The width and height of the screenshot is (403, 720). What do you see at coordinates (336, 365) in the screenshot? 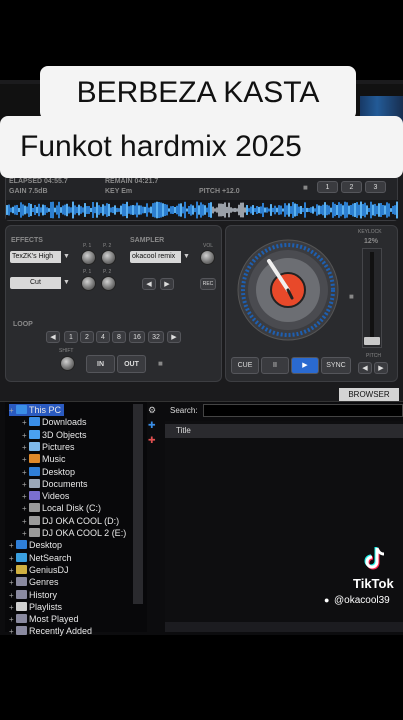
I see `sync-button: SYNC` at bounding box center [336, 365].